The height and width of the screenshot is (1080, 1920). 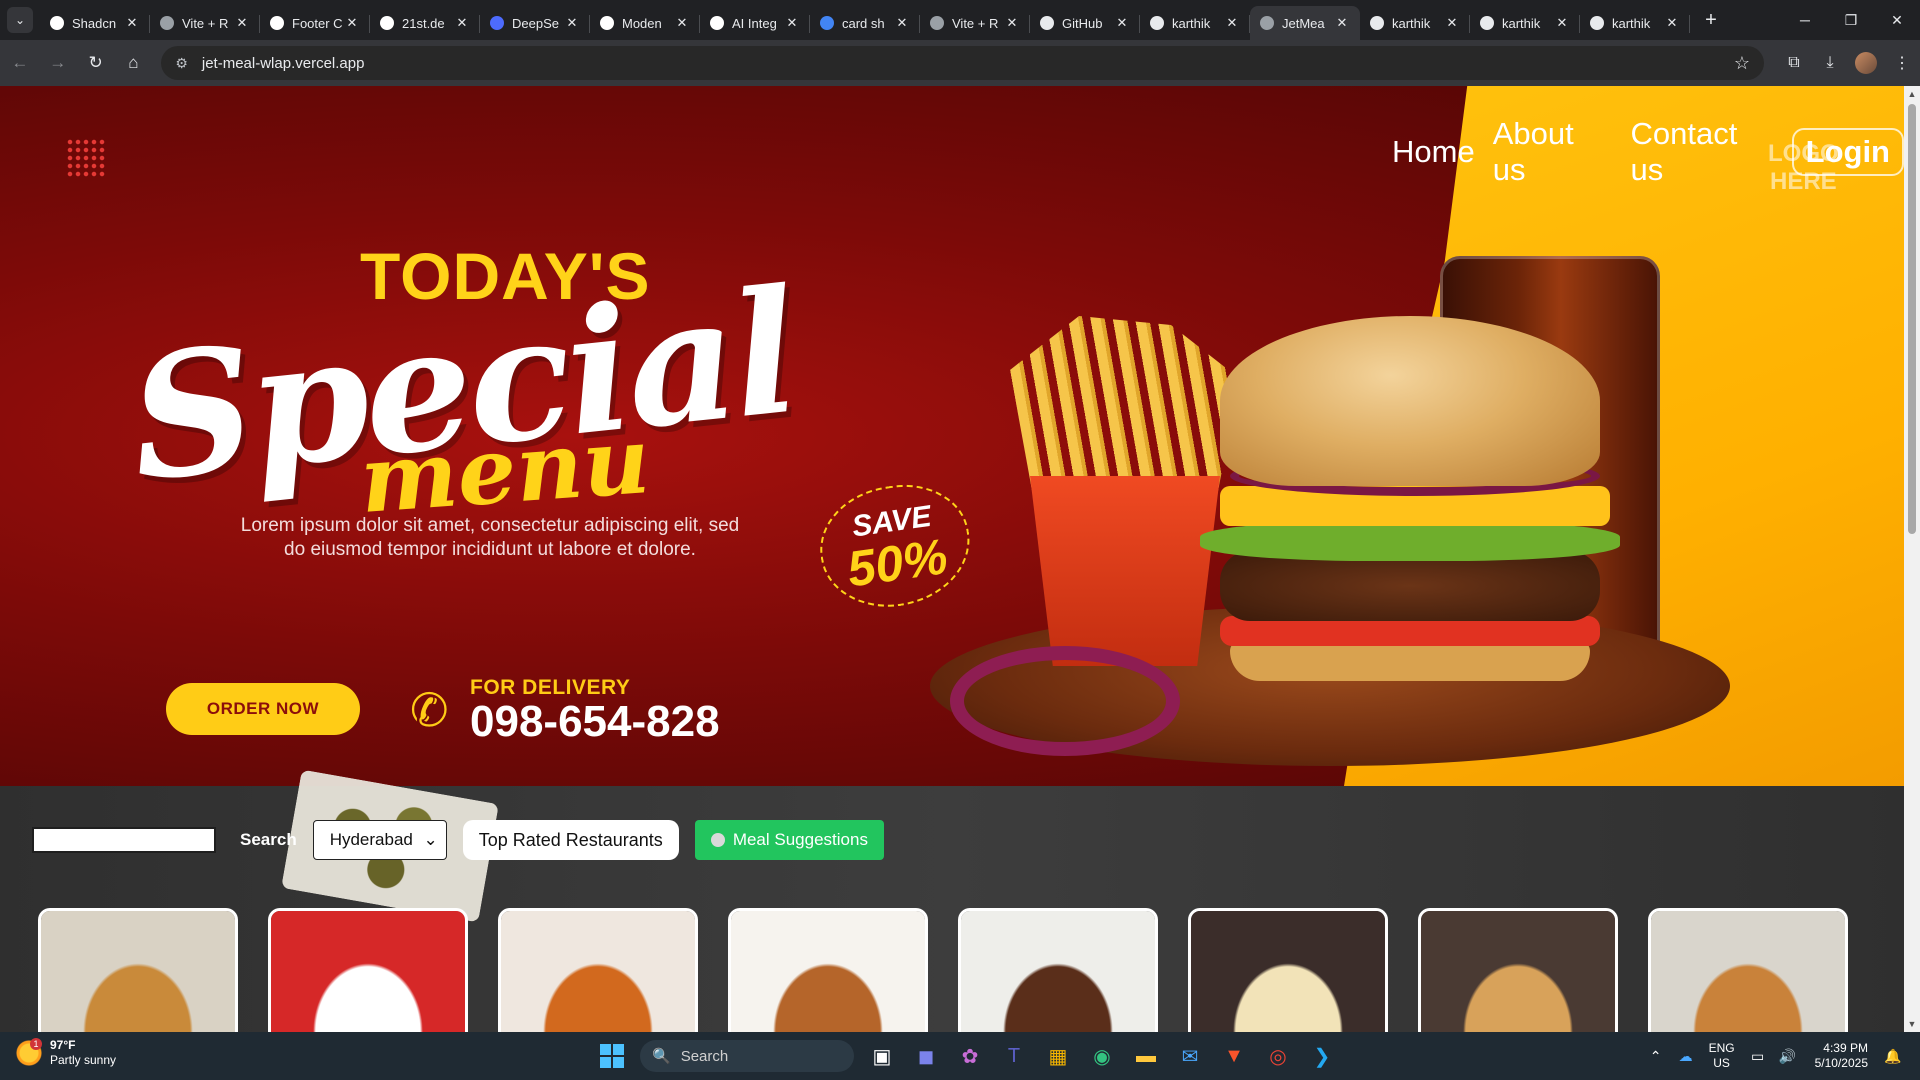 I want to click on window-controls: ─ ❐ ✕, so click(x=1851, y=20).